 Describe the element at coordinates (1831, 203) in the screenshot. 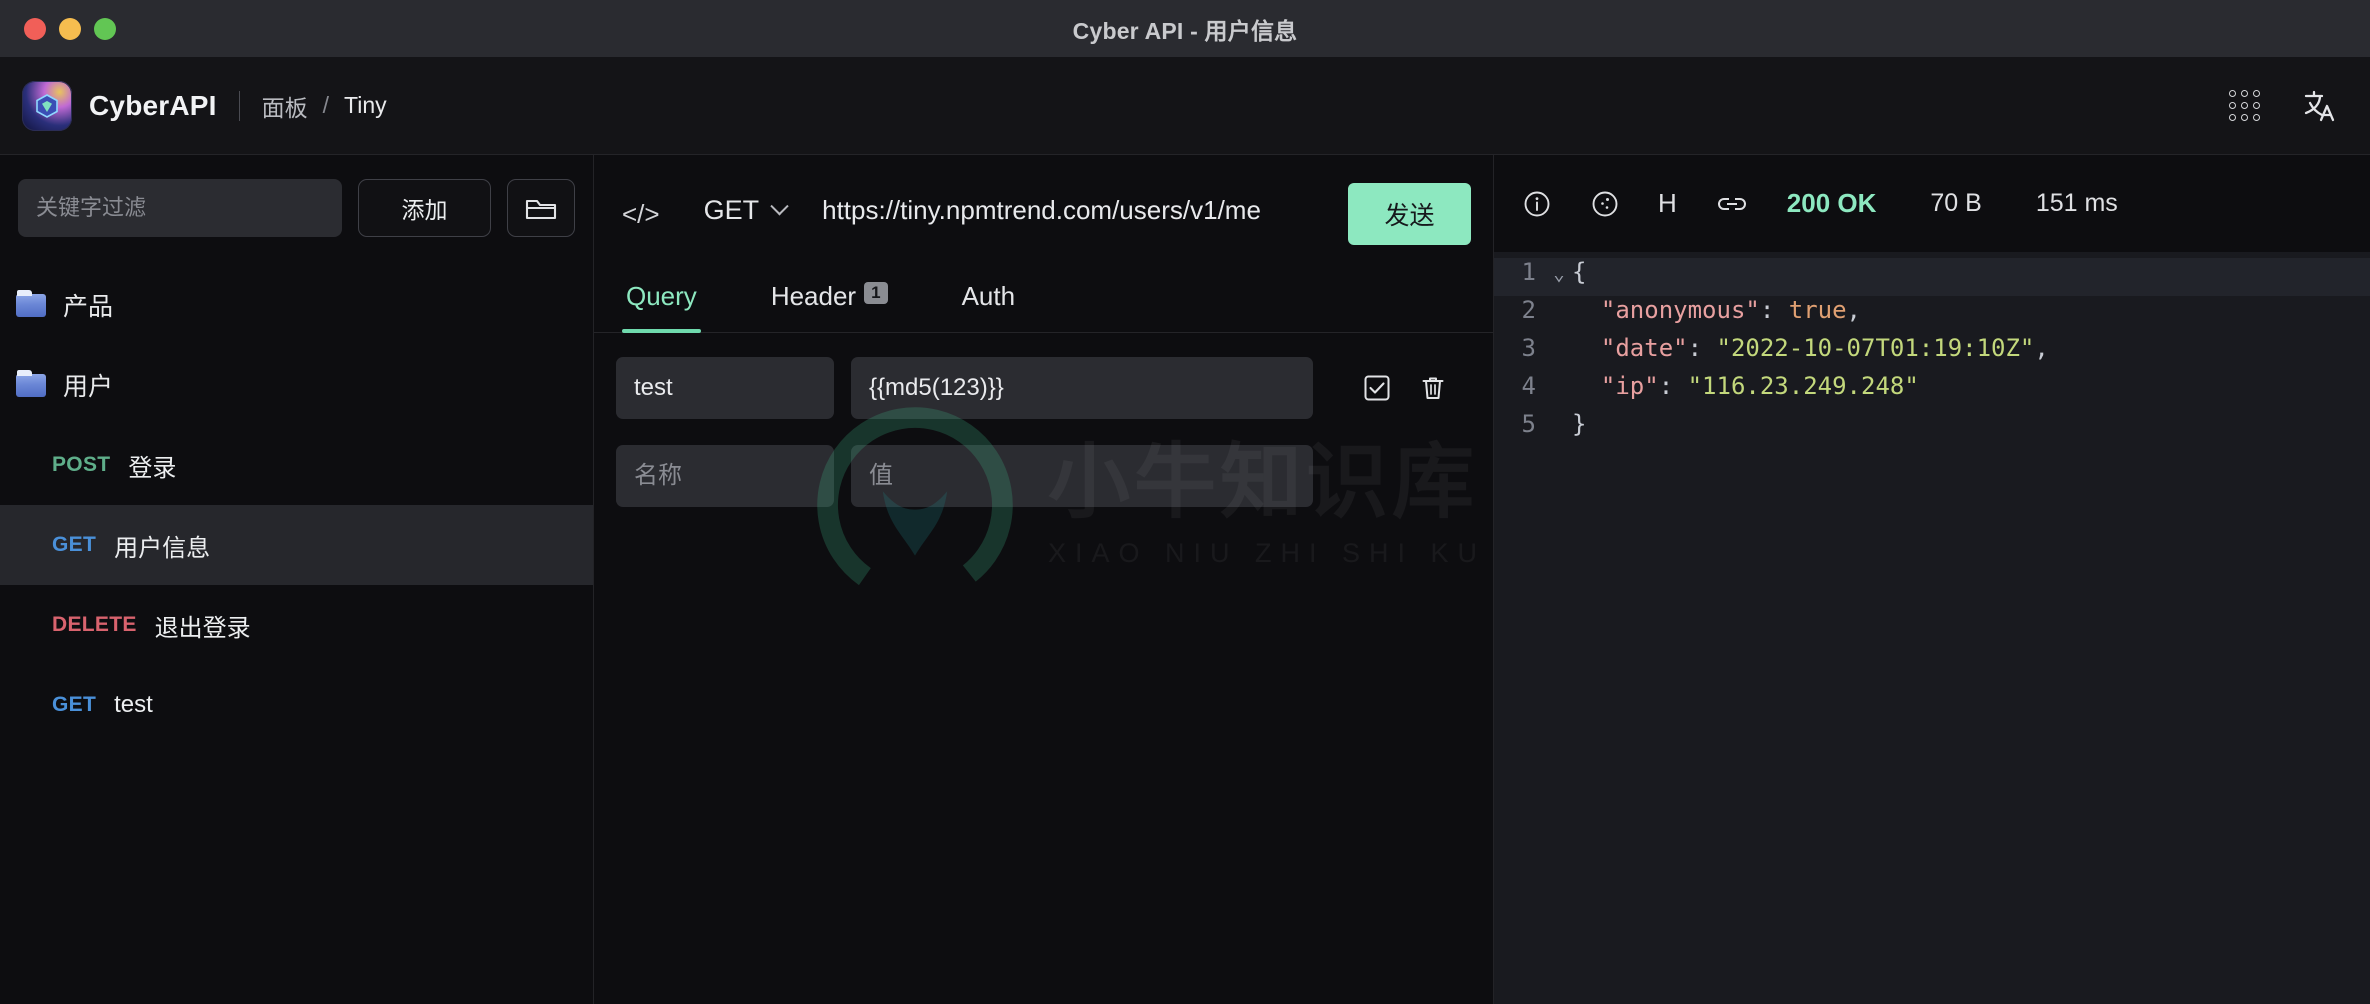

I see `response-status-code: 200 OK` at that location.